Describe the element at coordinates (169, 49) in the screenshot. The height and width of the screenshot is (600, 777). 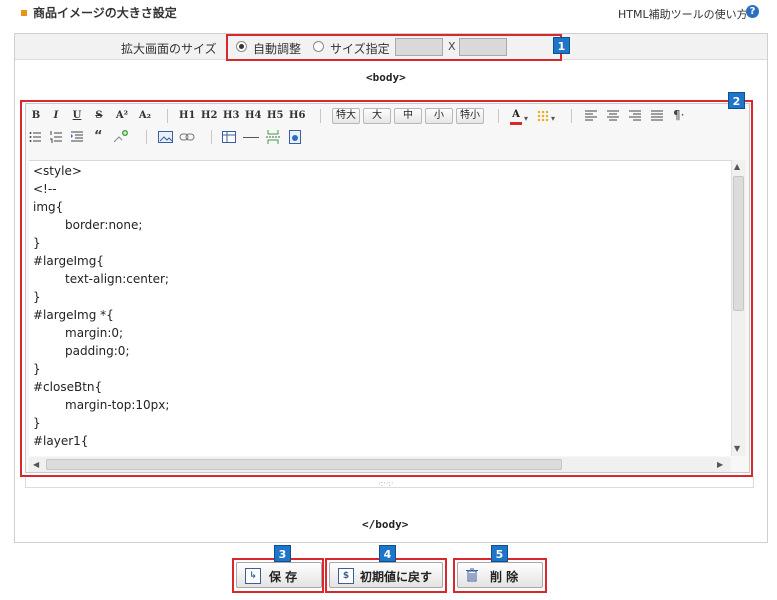
I see `size-label: 拡大画面のサイズ` at that location.